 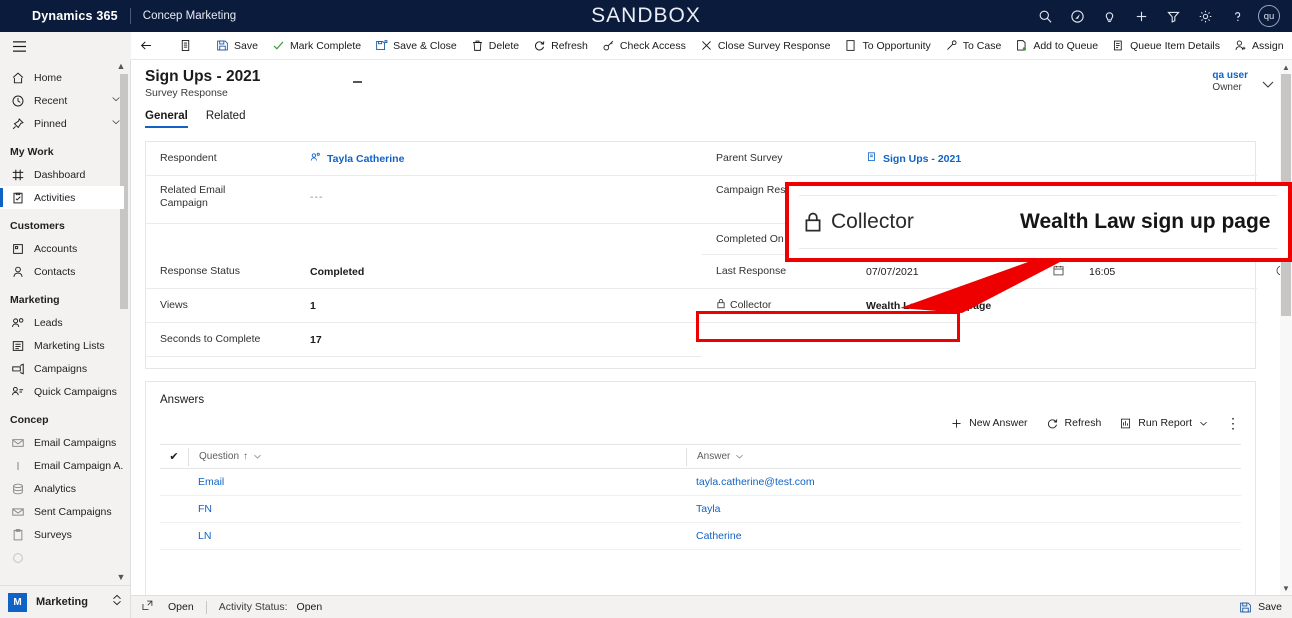 What do you see at coordinates (946, 456) in the screenshot?
I see `column-header-answer: Answer` at bounding box center [946, 456].